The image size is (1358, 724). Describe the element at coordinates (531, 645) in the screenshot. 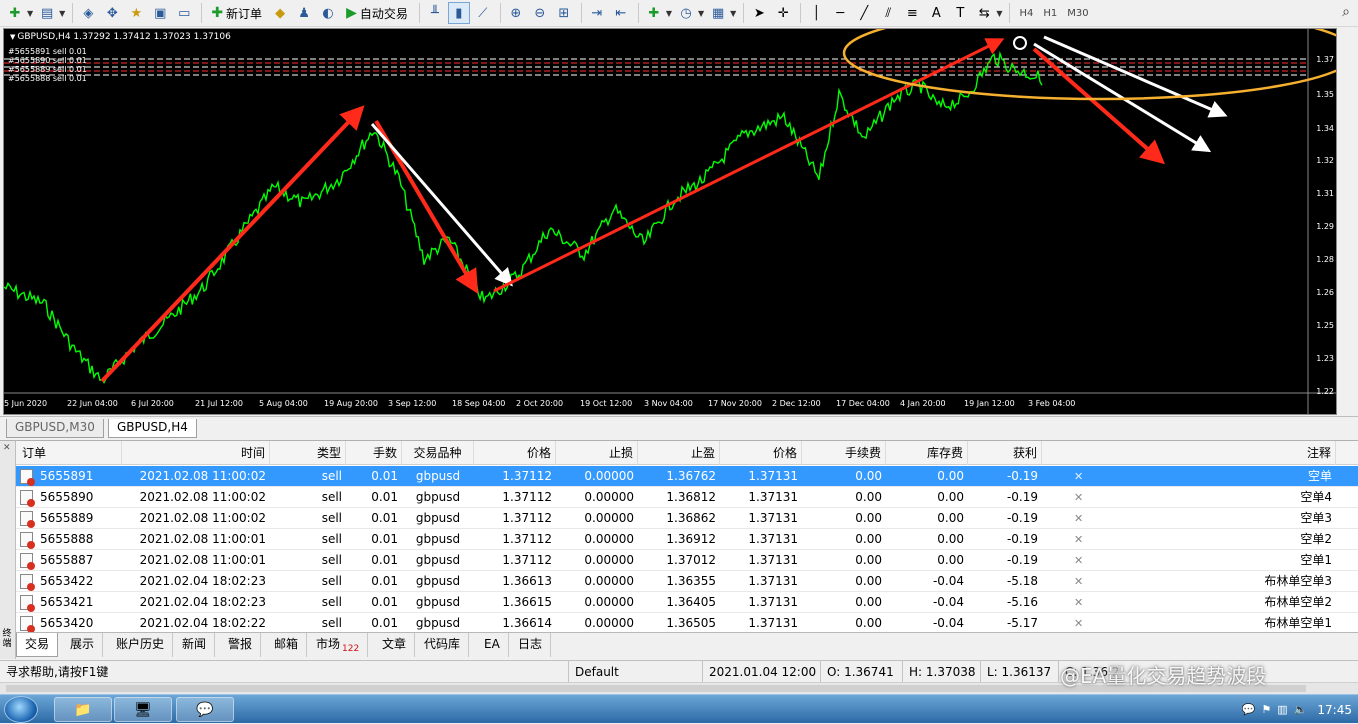

I see `terminal-tab: 日志` at that location.